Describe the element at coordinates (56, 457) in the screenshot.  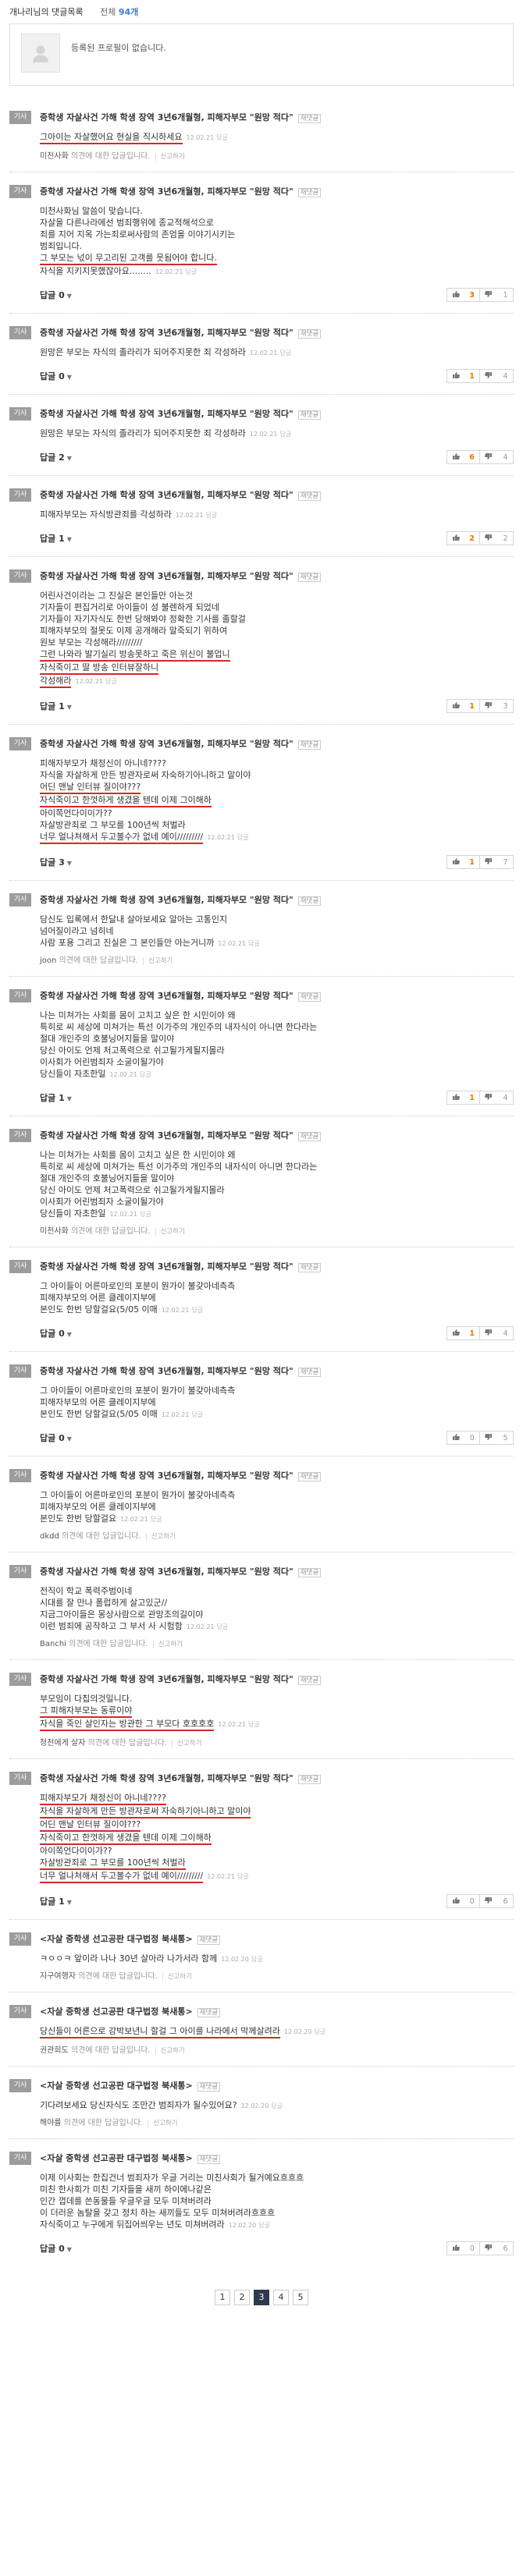
I see `replies-toggle: 답글 2 ▼` at that location.